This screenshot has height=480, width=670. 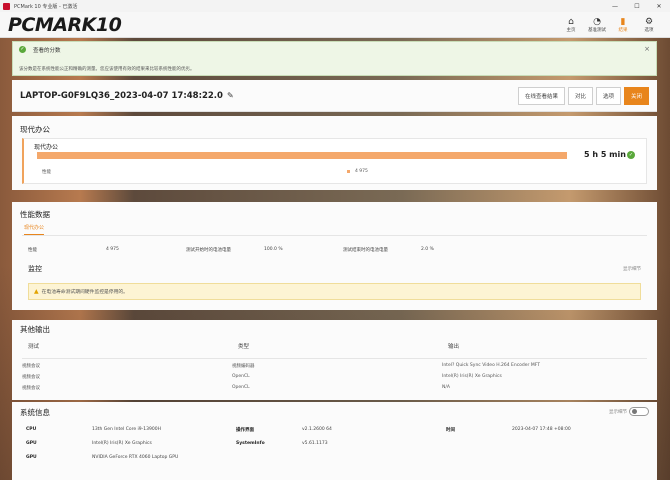 I want to click on nav-label: 选项, so click(x=649, y=30).